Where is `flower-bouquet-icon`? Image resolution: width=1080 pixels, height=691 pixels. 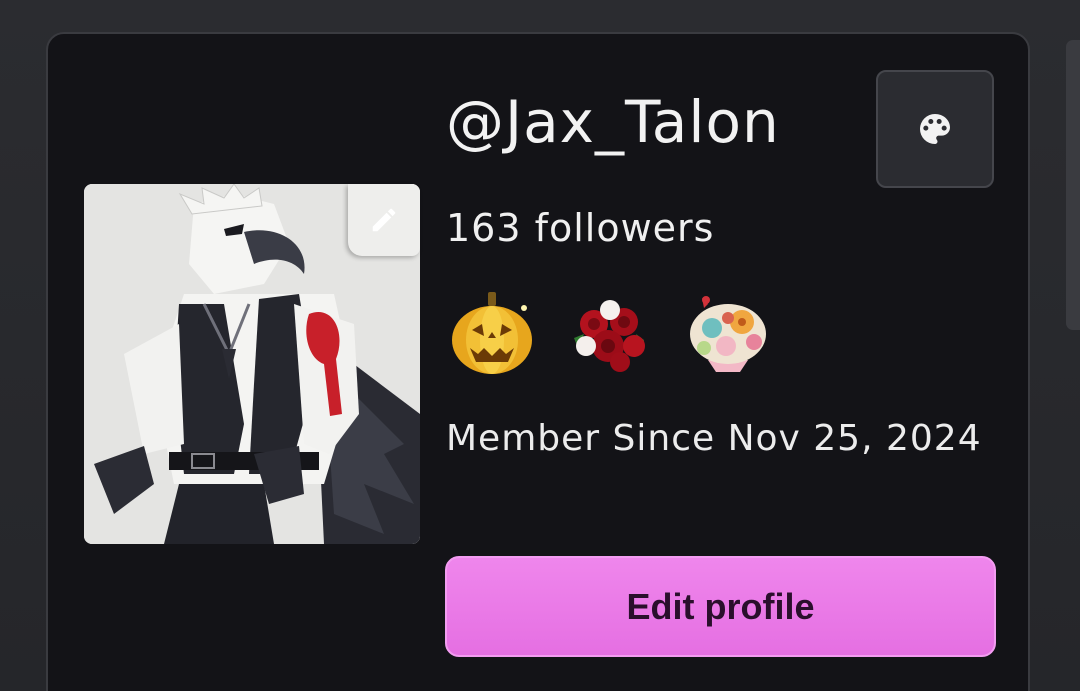 flower-bouquet-icon is located at coordinates (728, 334).